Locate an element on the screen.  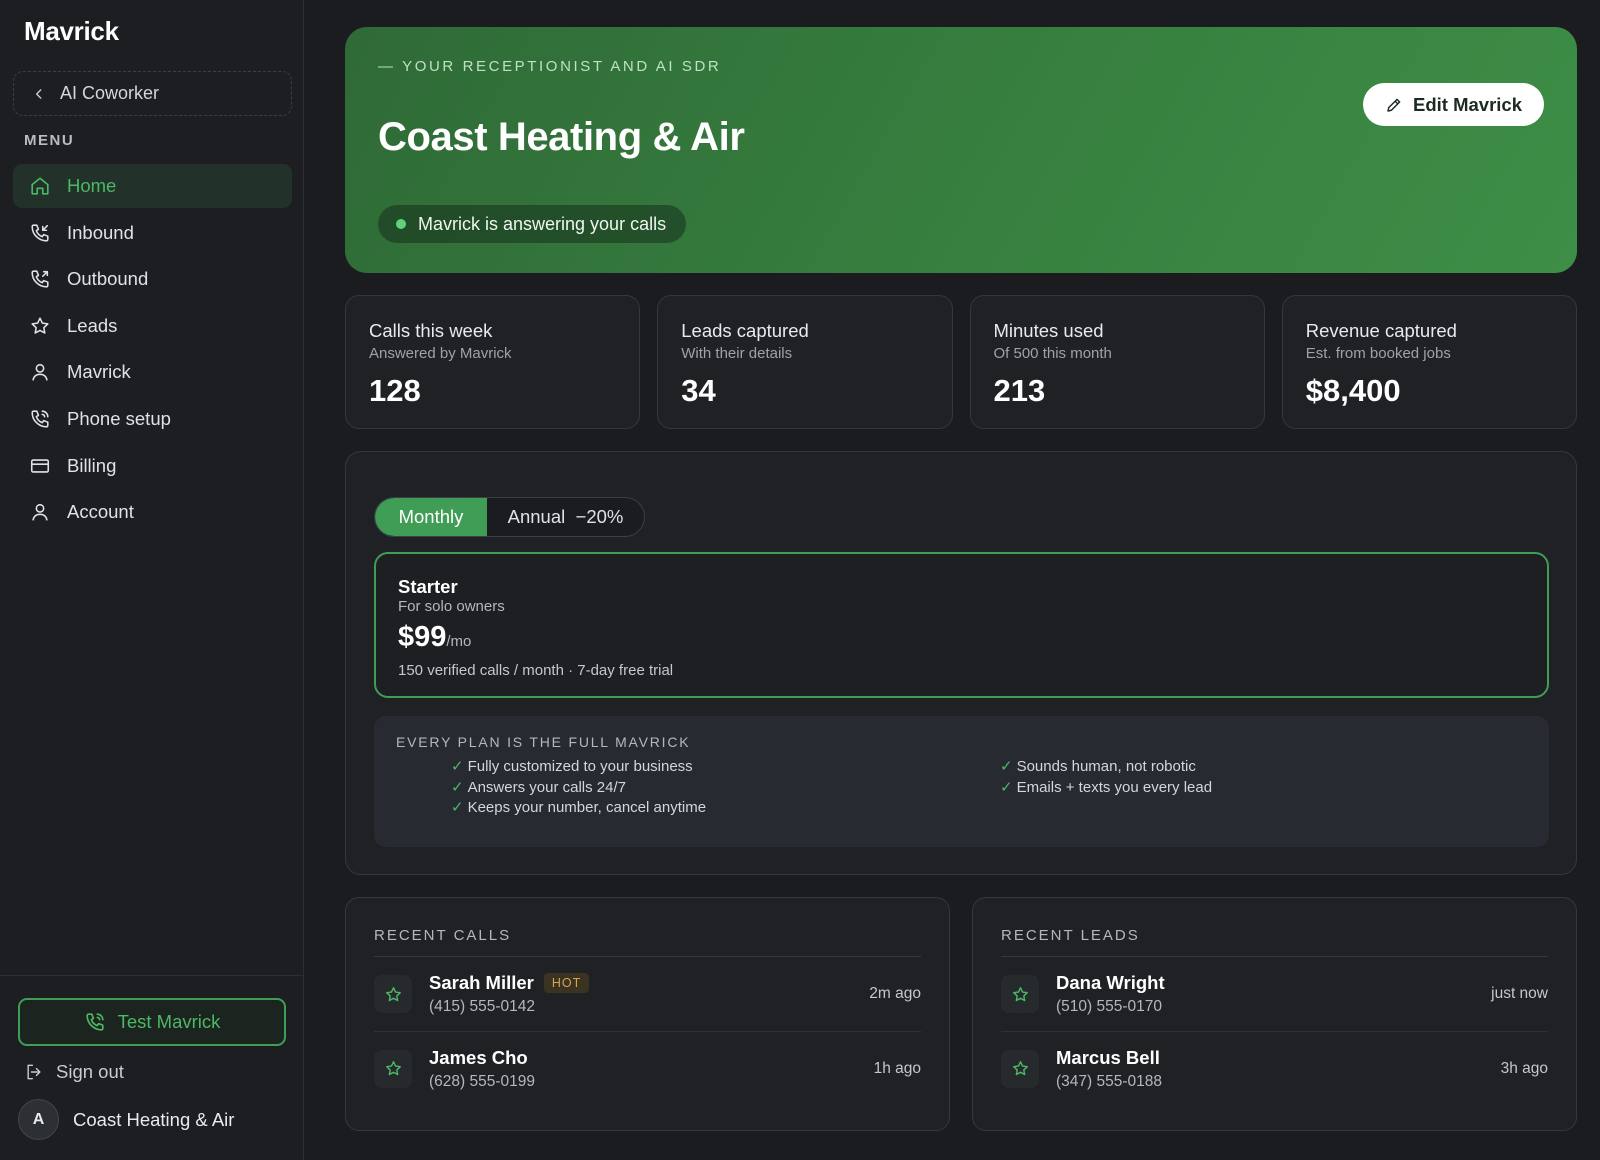
sidebar-item-label: Account is located at coordinates (100, 512).